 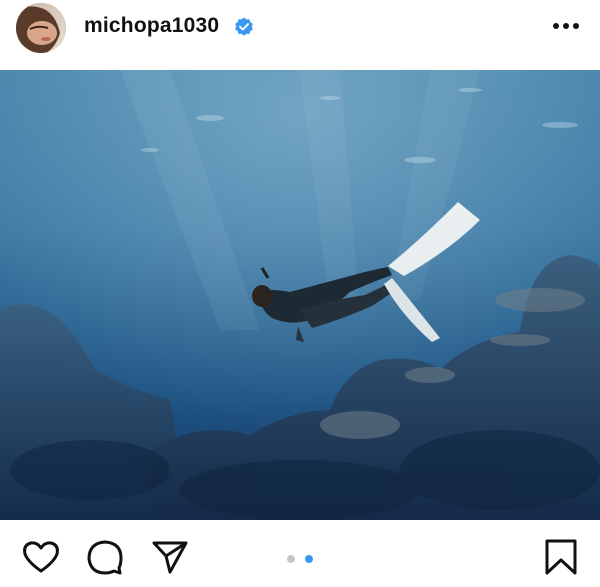 I want to click on avatar, so click(x=41, y=28).